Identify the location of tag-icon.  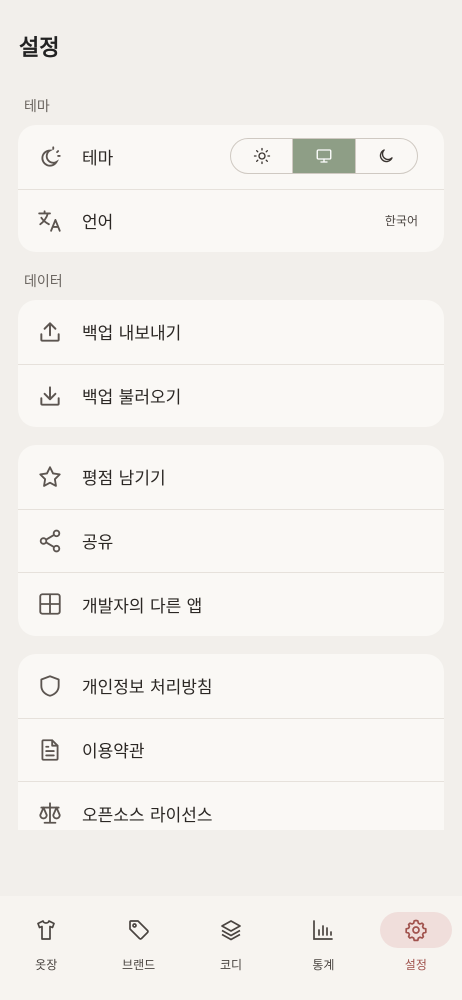
(139, 930).